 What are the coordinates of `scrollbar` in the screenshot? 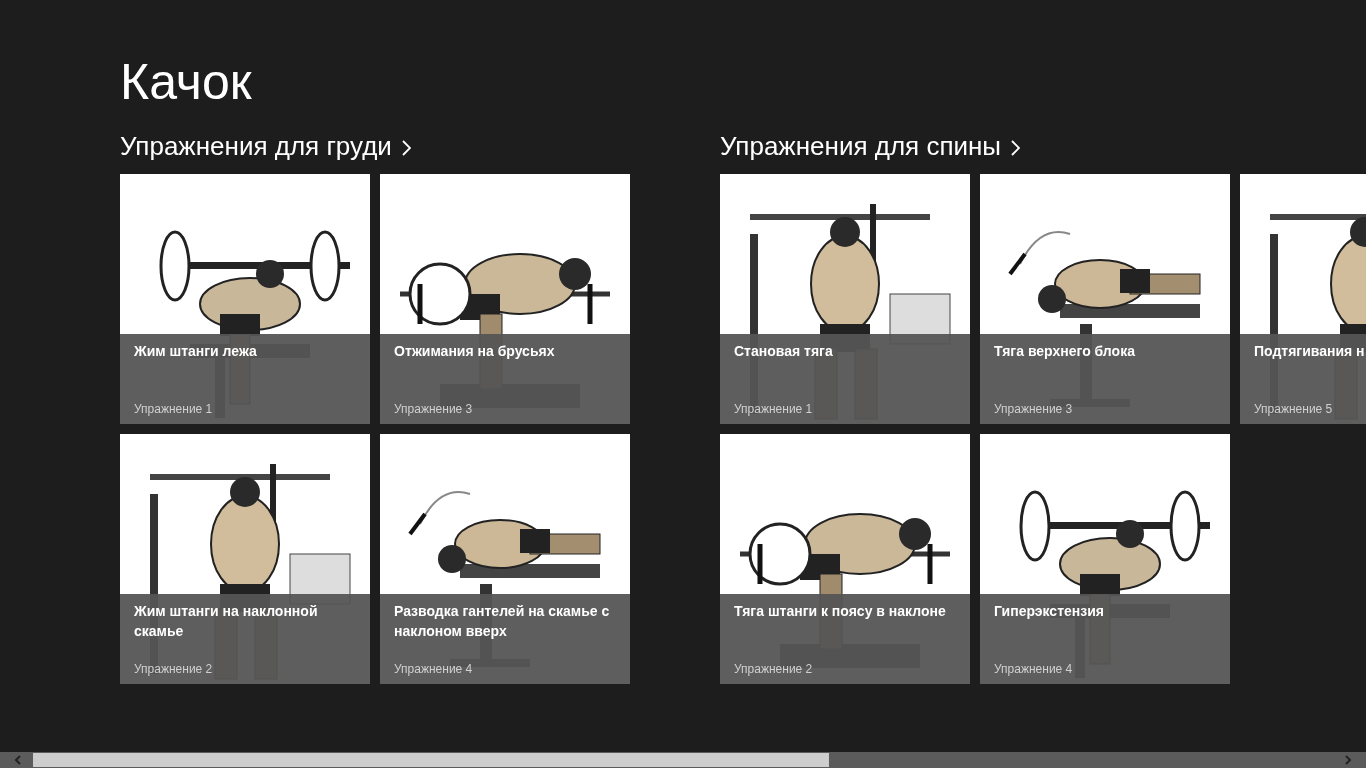 It's located at (683, 760).